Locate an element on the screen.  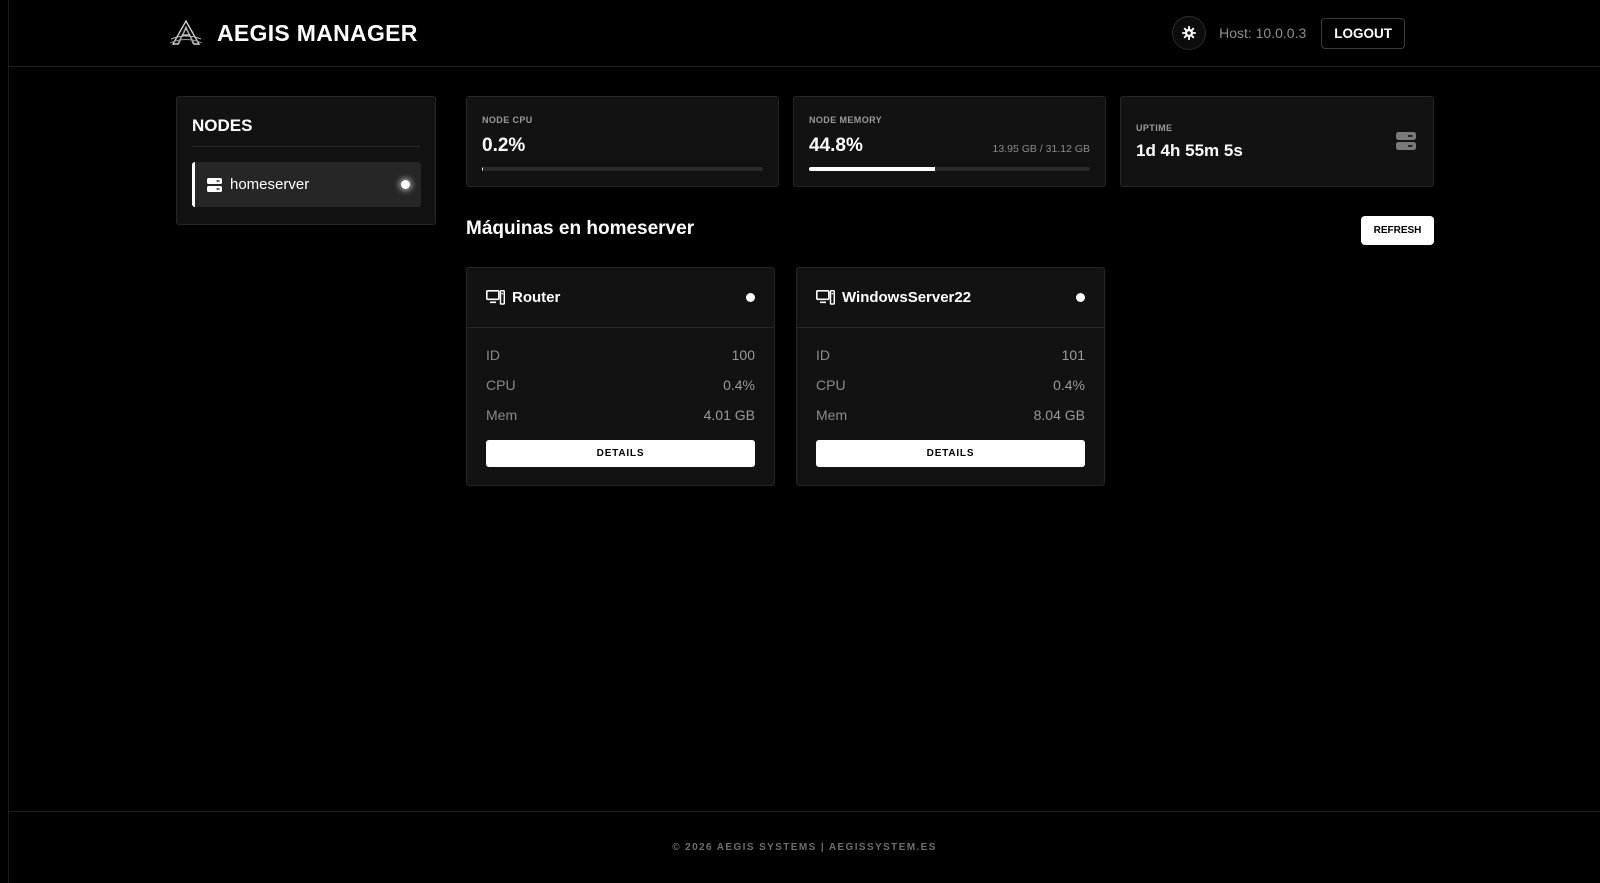
memory-progress-fill is located at coordinates (872, 169).